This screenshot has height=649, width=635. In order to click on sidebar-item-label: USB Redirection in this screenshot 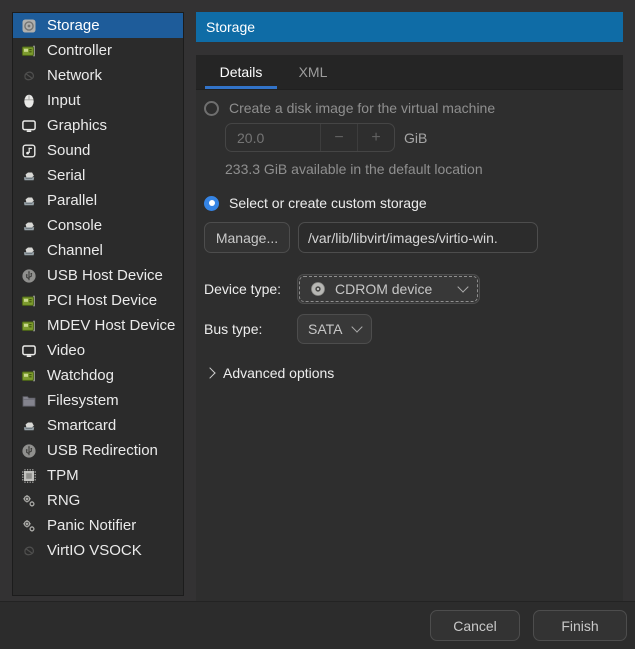, I will do `click(102, 450)`.